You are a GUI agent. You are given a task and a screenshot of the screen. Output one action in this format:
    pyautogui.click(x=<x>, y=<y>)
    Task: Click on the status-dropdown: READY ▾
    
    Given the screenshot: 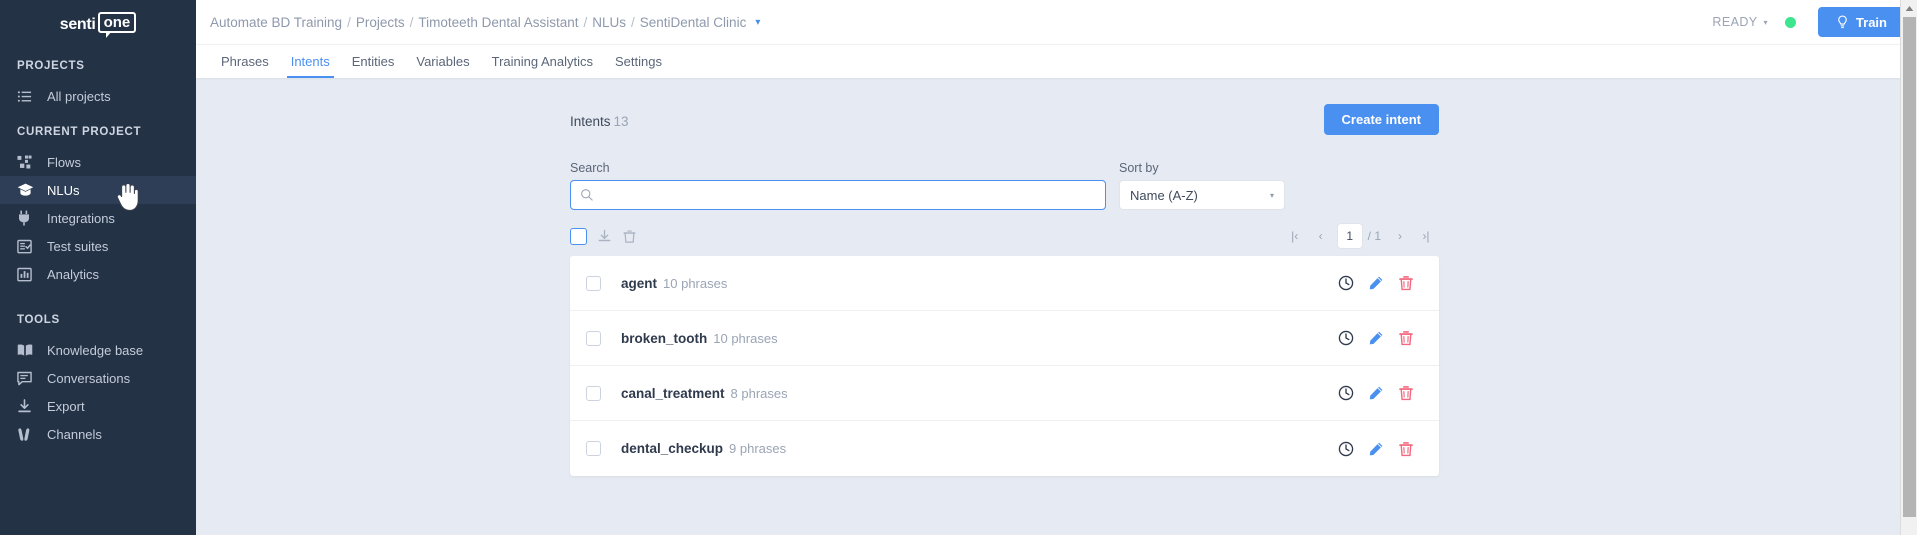 What is the action you would take?
    pyautogui.click(x=1740, y=22)
    